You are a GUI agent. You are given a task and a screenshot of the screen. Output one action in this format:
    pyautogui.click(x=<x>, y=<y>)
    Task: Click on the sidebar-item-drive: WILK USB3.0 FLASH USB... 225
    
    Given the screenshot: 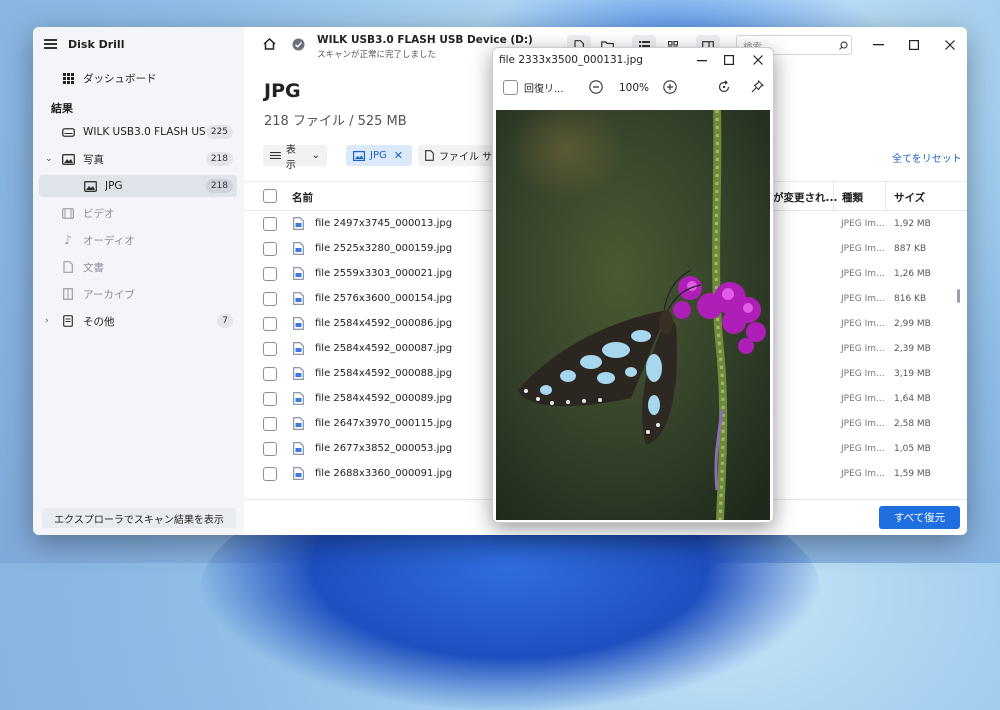 What is the action you would take?
    pyautogui.click(x=138, y=132)
    